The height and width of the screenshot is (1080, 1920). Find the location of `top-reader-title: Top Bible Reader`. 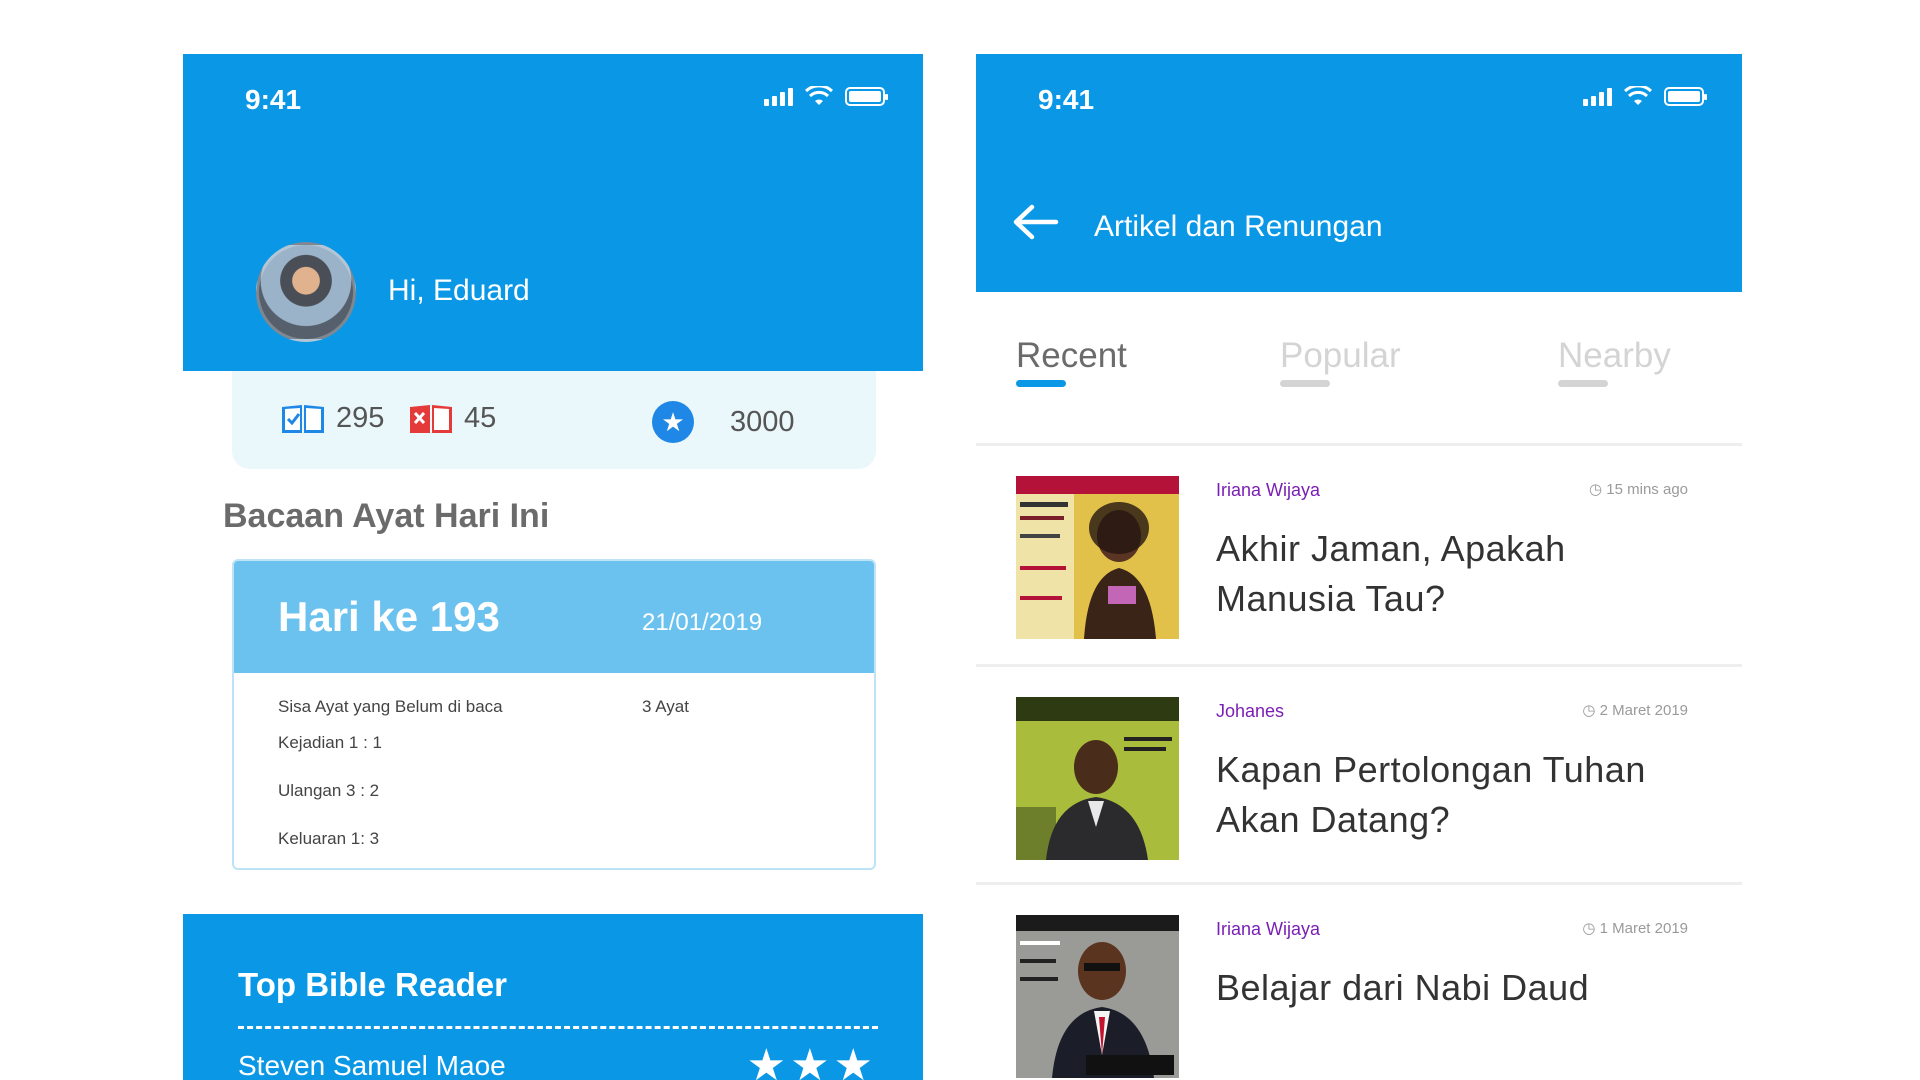

top-reader-title: Top Bible Reader is located at coordinates (372, 984).